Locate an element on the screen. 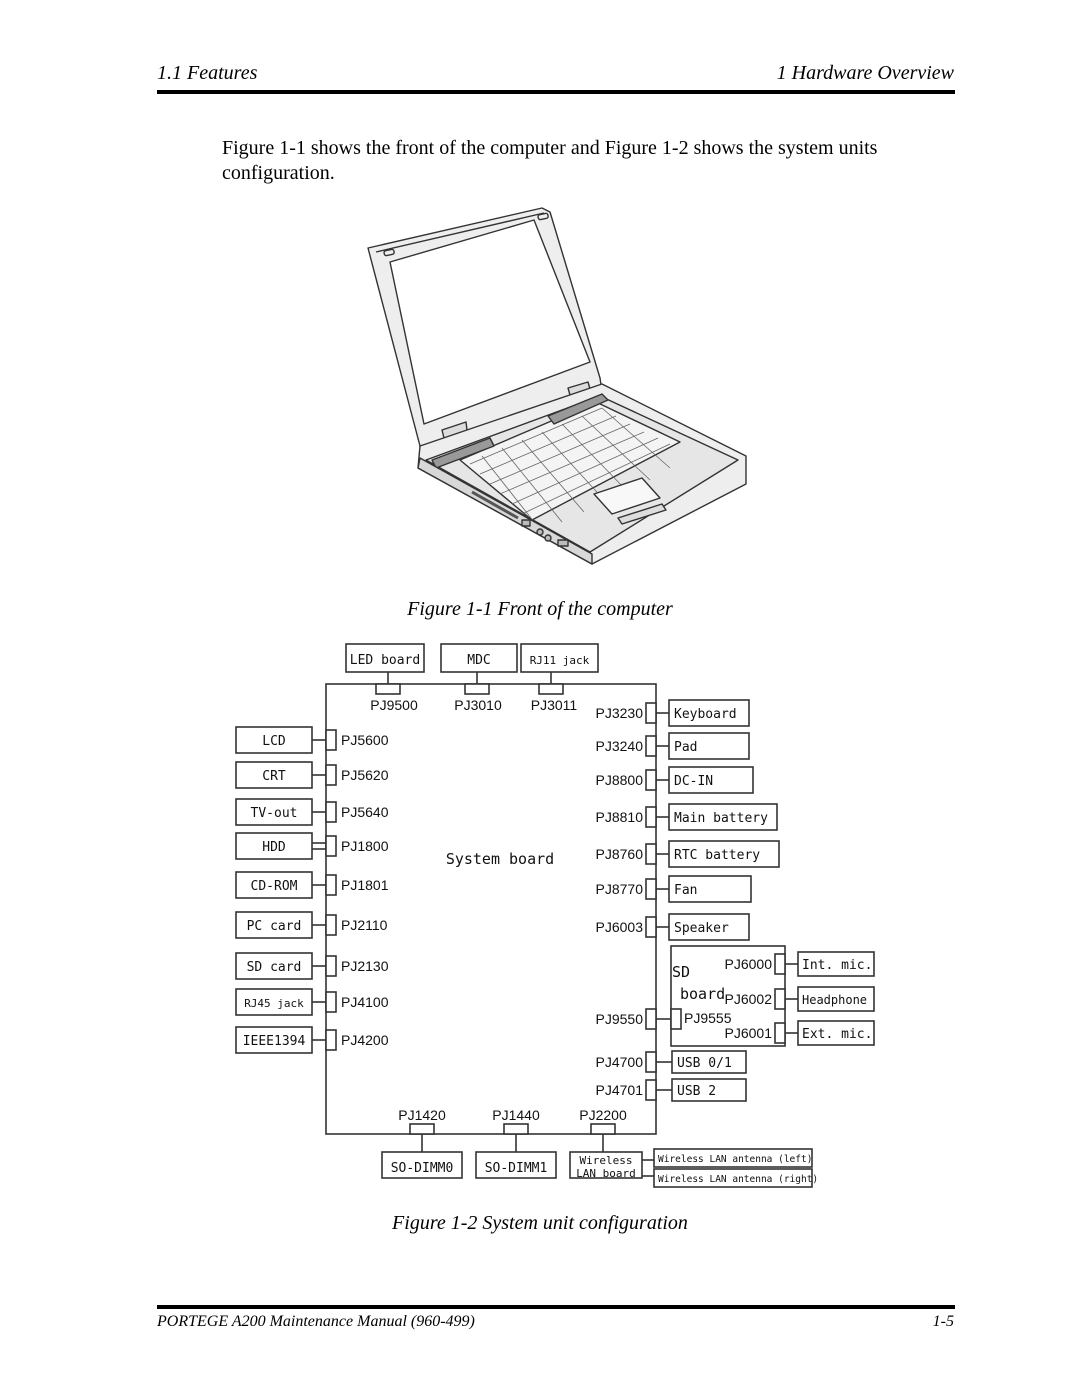  device-label: Fan is located at coordinates (685, 890).